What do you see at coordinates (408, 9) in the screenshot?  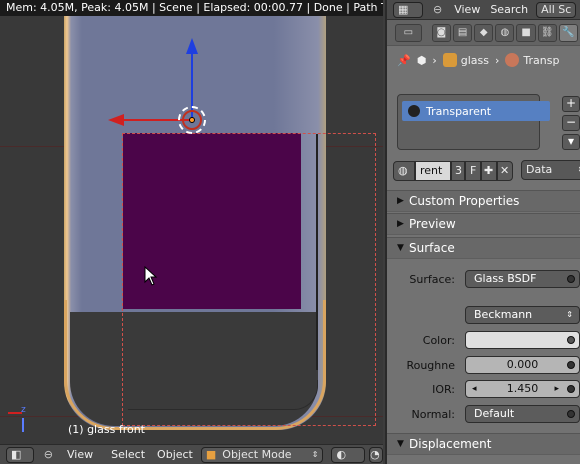 I see `properties-editor-type-button: ▦` at bounding box center [408, 9].